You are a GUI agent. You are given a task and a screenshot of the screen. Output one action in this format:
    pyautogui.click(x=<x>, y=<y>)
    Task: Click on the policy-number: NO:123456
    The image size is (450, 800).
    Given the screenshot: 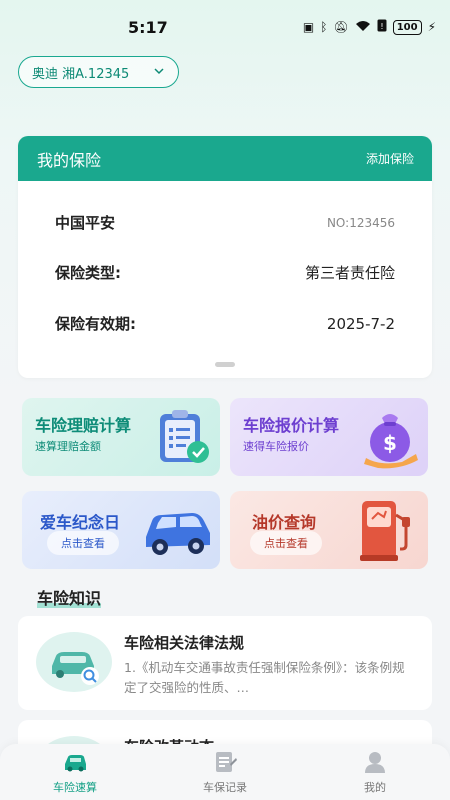 What is the action you would take?
    pyautogui.click(x=360, y=222)
    